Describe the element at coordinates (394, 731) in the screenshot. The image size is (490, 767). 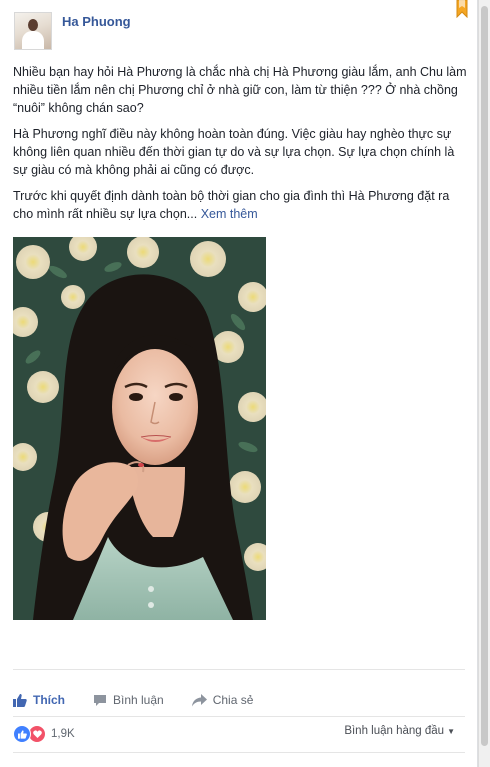
I see `comment-sort-label: Bình luận hàng đầu` at that location.